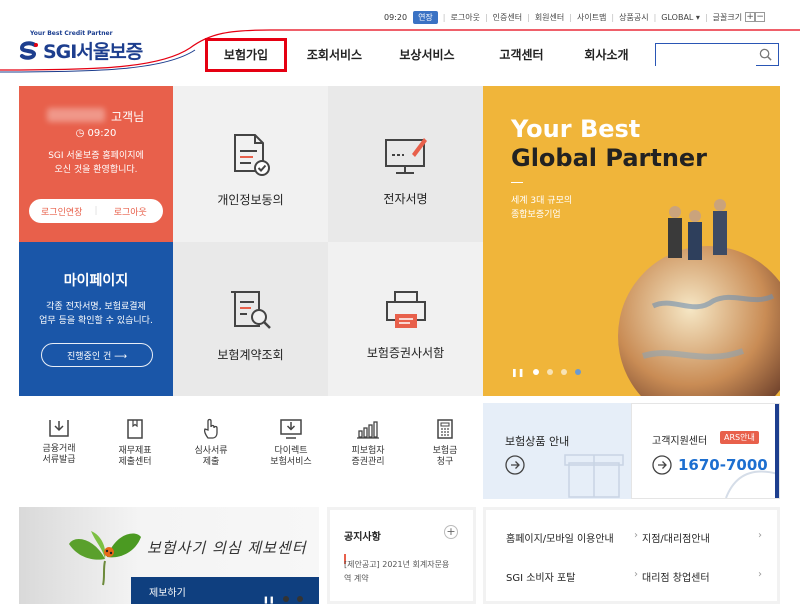 The width and height of the screenshot is (800, 614). Describe the element at coordinates (227, 548) in the screenshot. I see `fraud-report-title: 보험사기 의심 제보센터` at that location.